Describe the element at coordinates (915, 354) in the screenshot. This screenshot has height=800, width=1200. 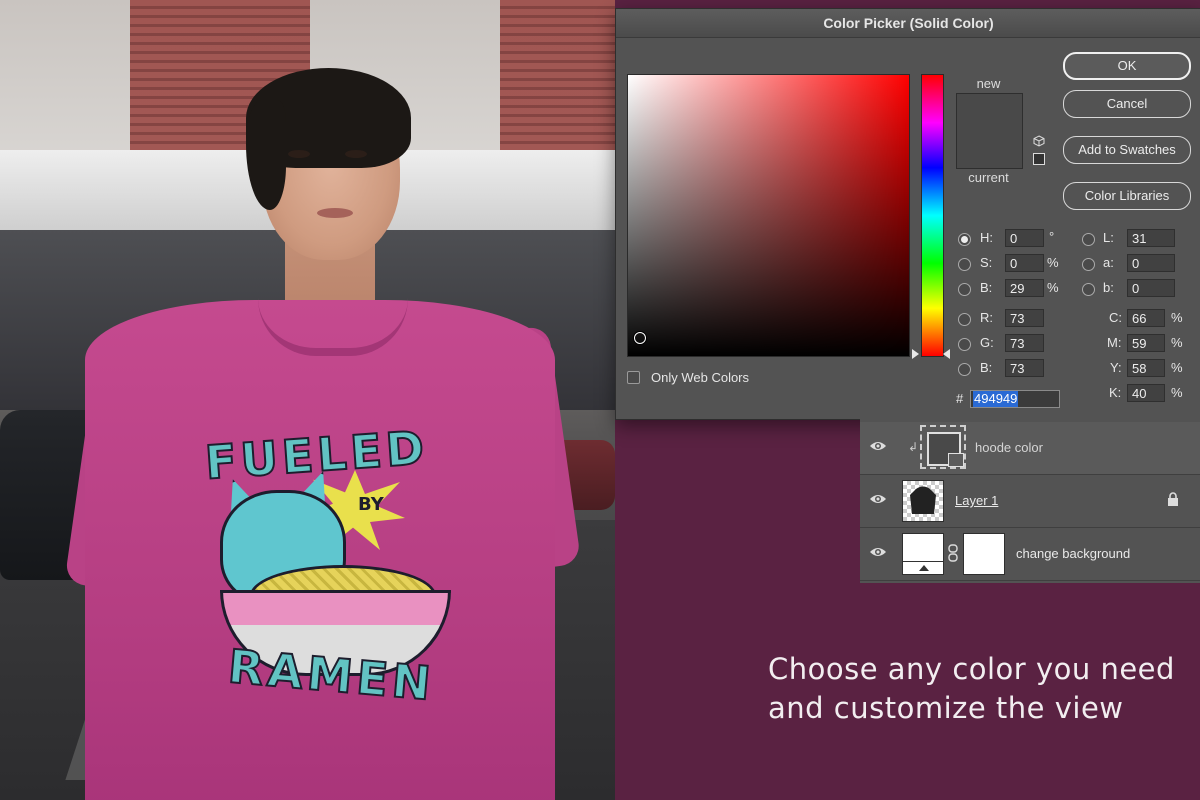
I see `hue-slider-handle-left` at that location.